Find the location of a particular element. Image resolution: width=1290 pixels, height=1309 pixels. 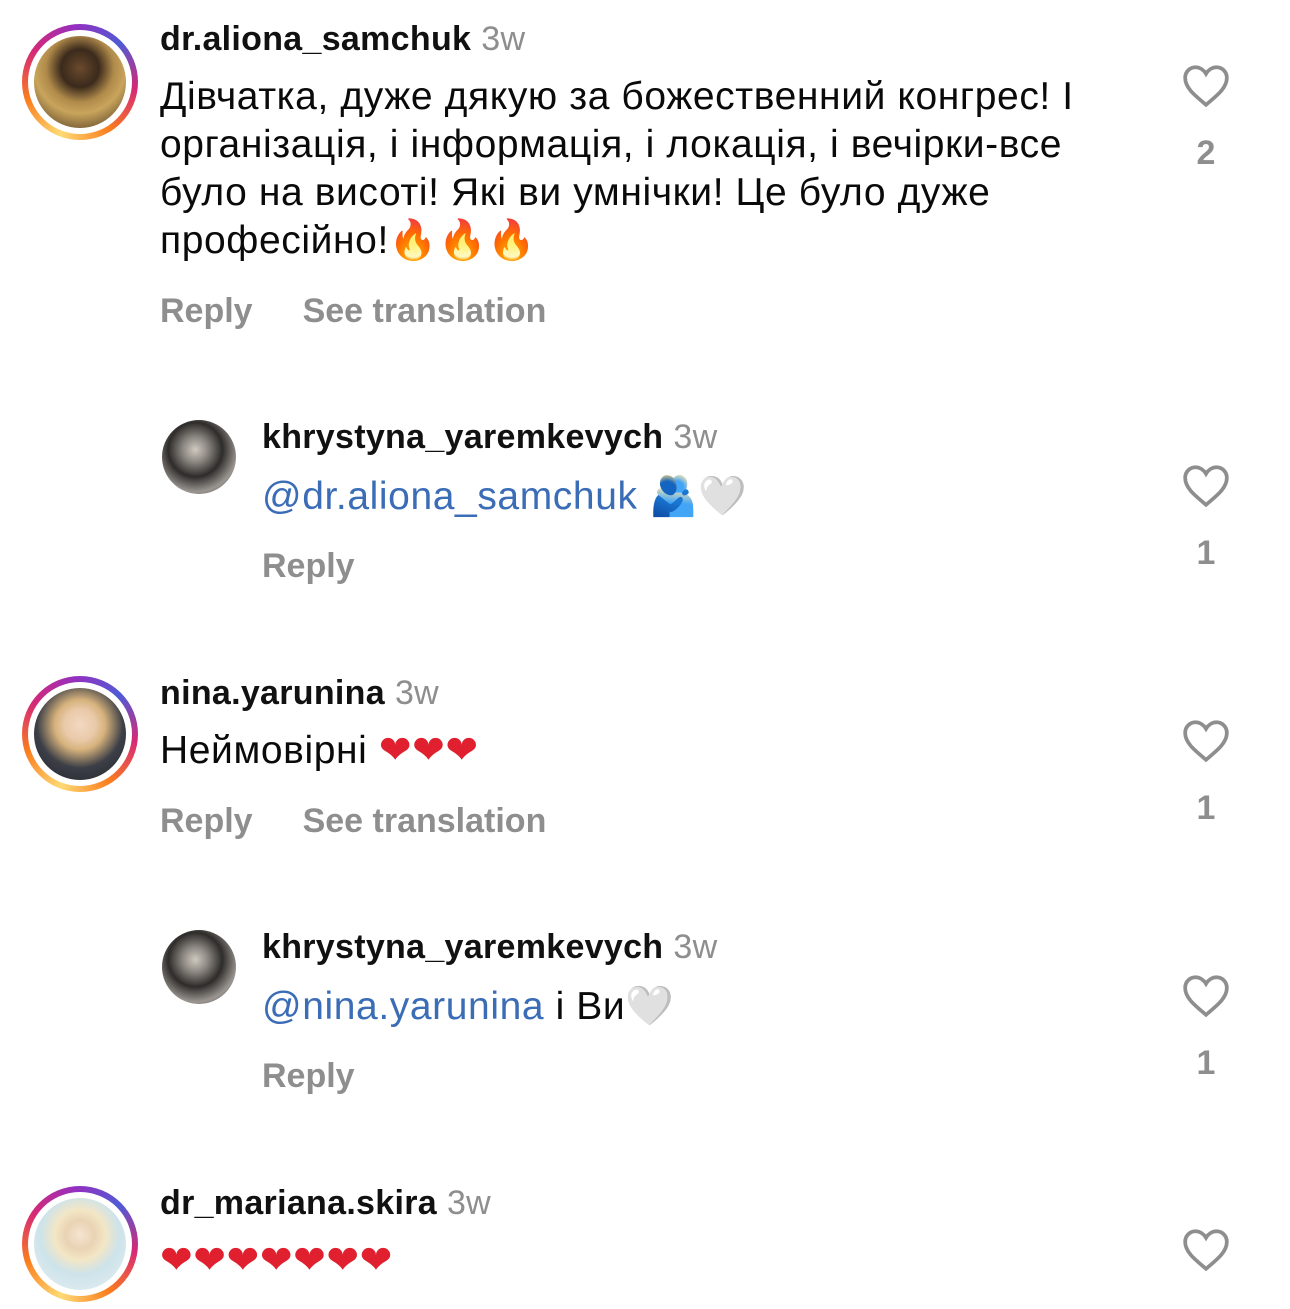

comment-text: ❤❤❤❤❤❤❤ is located at coordinates (276, 1261).